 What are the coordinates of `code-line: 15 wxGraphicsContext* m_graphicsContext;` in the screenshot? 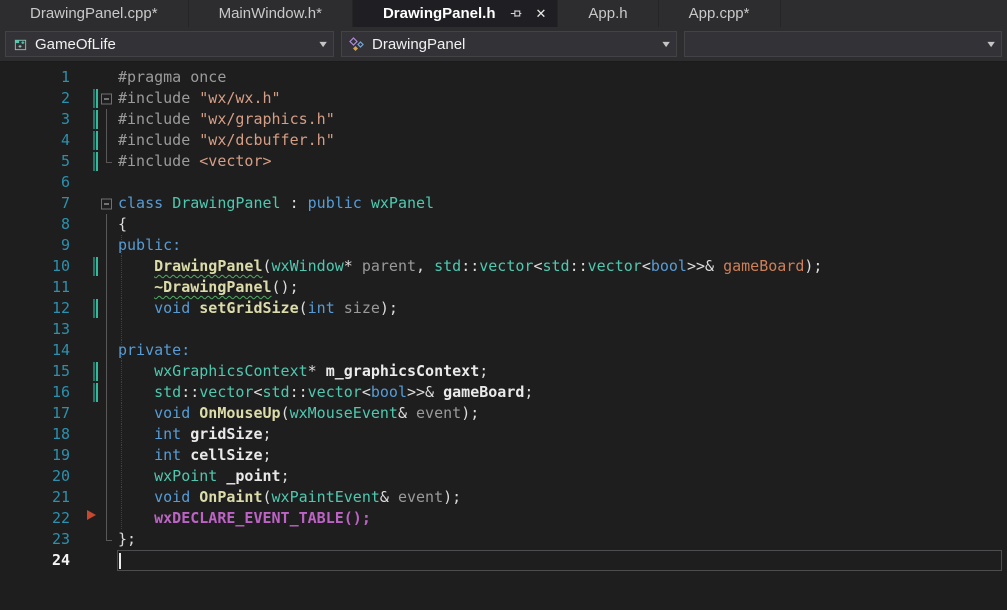 It's located at (503, 371).